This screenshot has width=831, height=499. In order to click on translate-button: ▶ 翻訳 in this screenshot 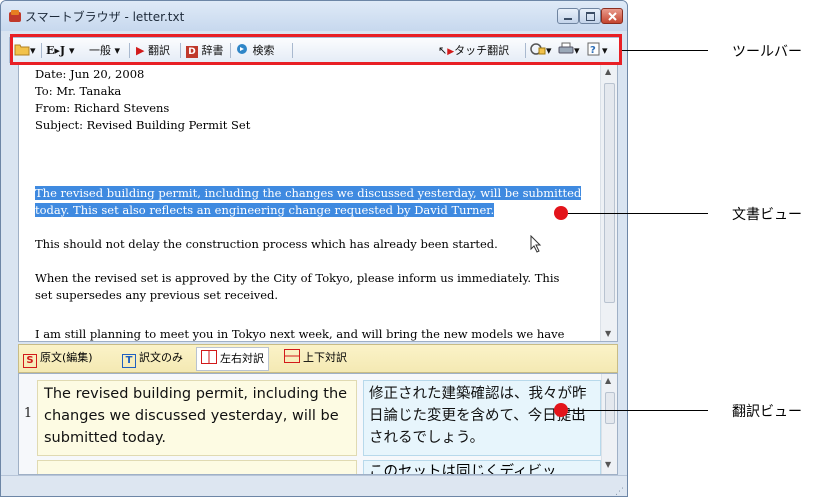, I will do `click(153, 50)`.